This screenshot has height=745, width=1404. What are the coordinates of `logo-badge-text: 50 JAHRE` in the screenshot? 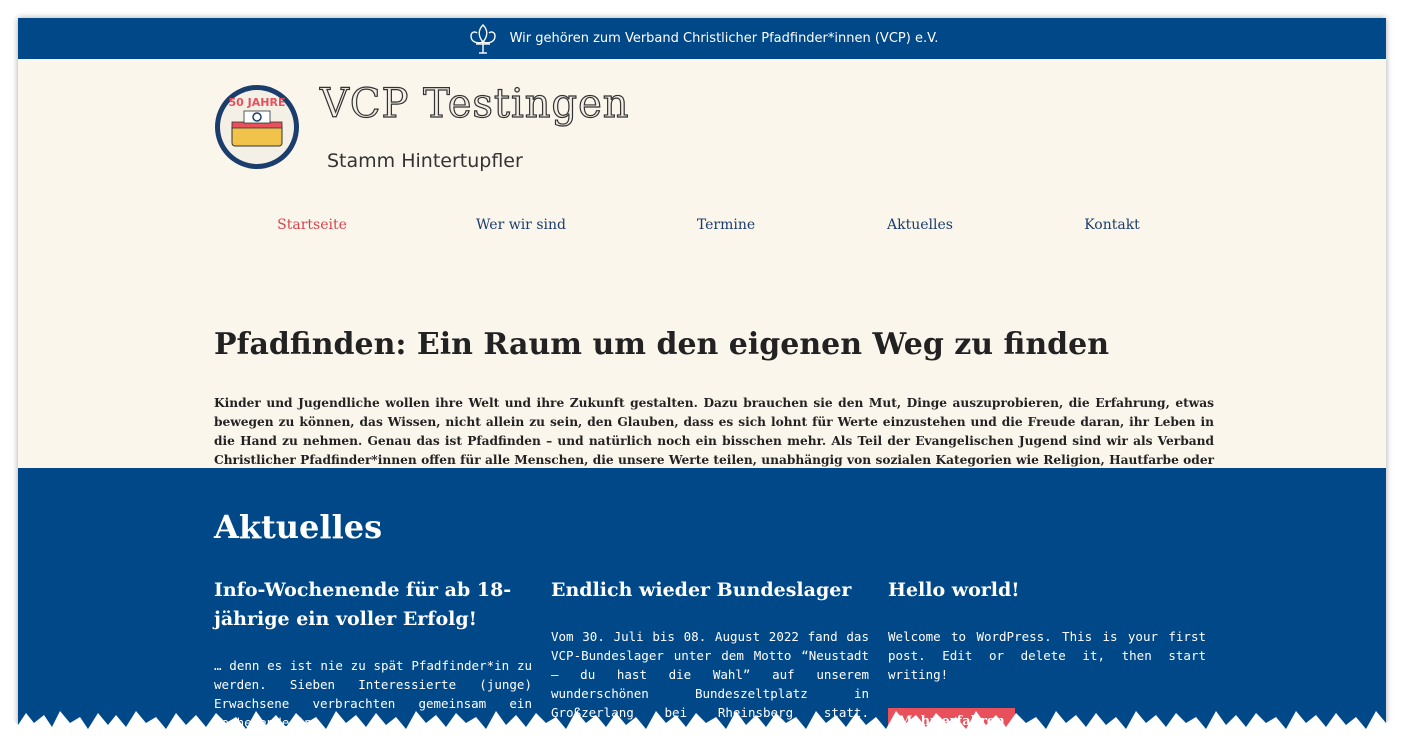 It's located at (257, 102).